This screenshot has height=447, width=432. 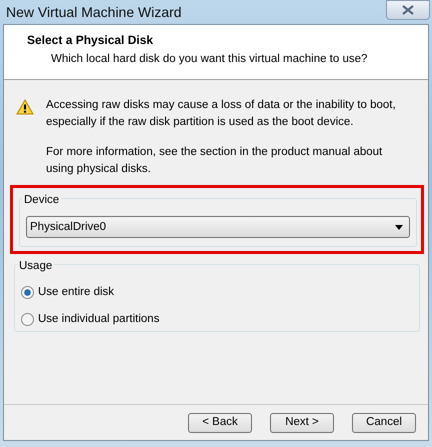 I want to click on page-subtitle: Which local hard disk do you want this virtual machine to use?, so click(x=209, y=59).